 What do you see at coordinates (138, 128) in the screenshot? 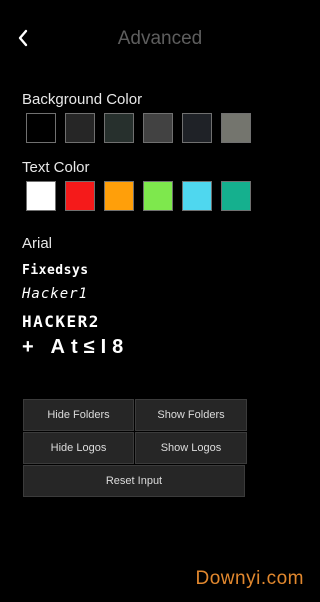
I see `background-color-swatches` at bounding box center [138, 128].